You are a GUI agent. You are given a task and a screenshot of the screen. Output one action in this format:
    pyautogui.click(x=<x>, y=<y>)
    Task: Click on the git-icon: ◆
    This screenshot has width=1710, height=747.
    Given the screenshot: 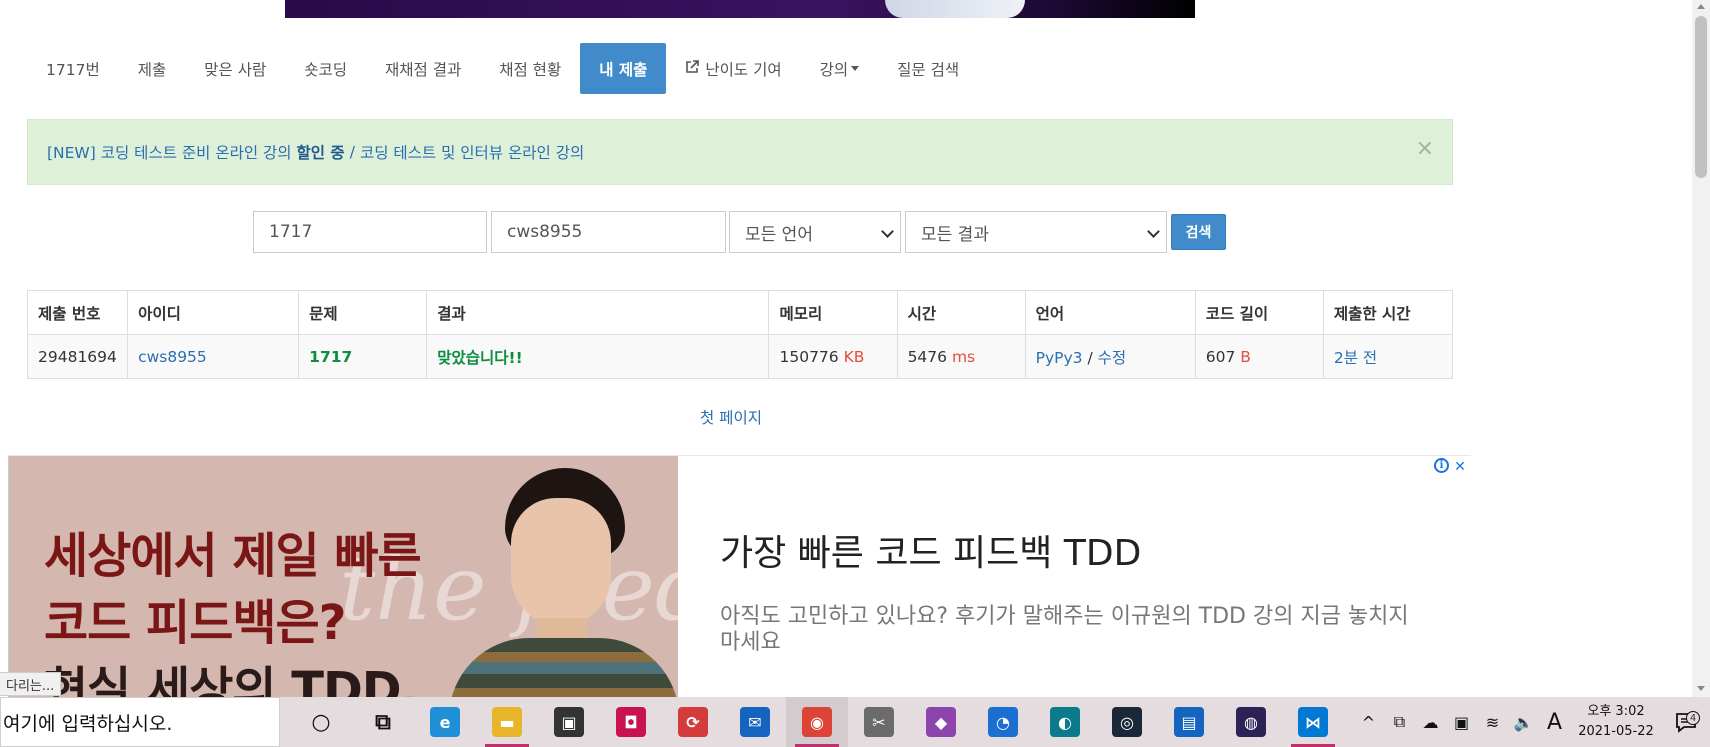 What is the action you would take?
    pyautogui.click(x=941, y=722)
    